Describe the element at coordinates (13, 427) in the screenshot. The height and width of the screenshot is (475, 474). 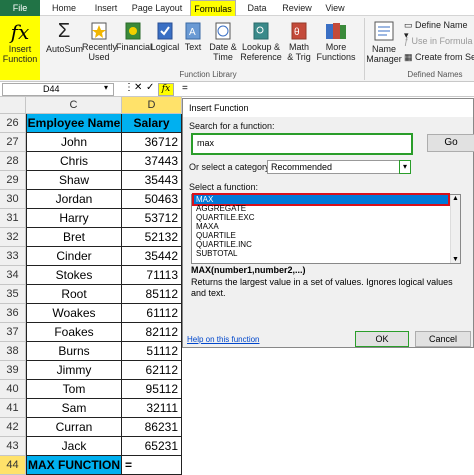
I see `row-header: 42` at that location.